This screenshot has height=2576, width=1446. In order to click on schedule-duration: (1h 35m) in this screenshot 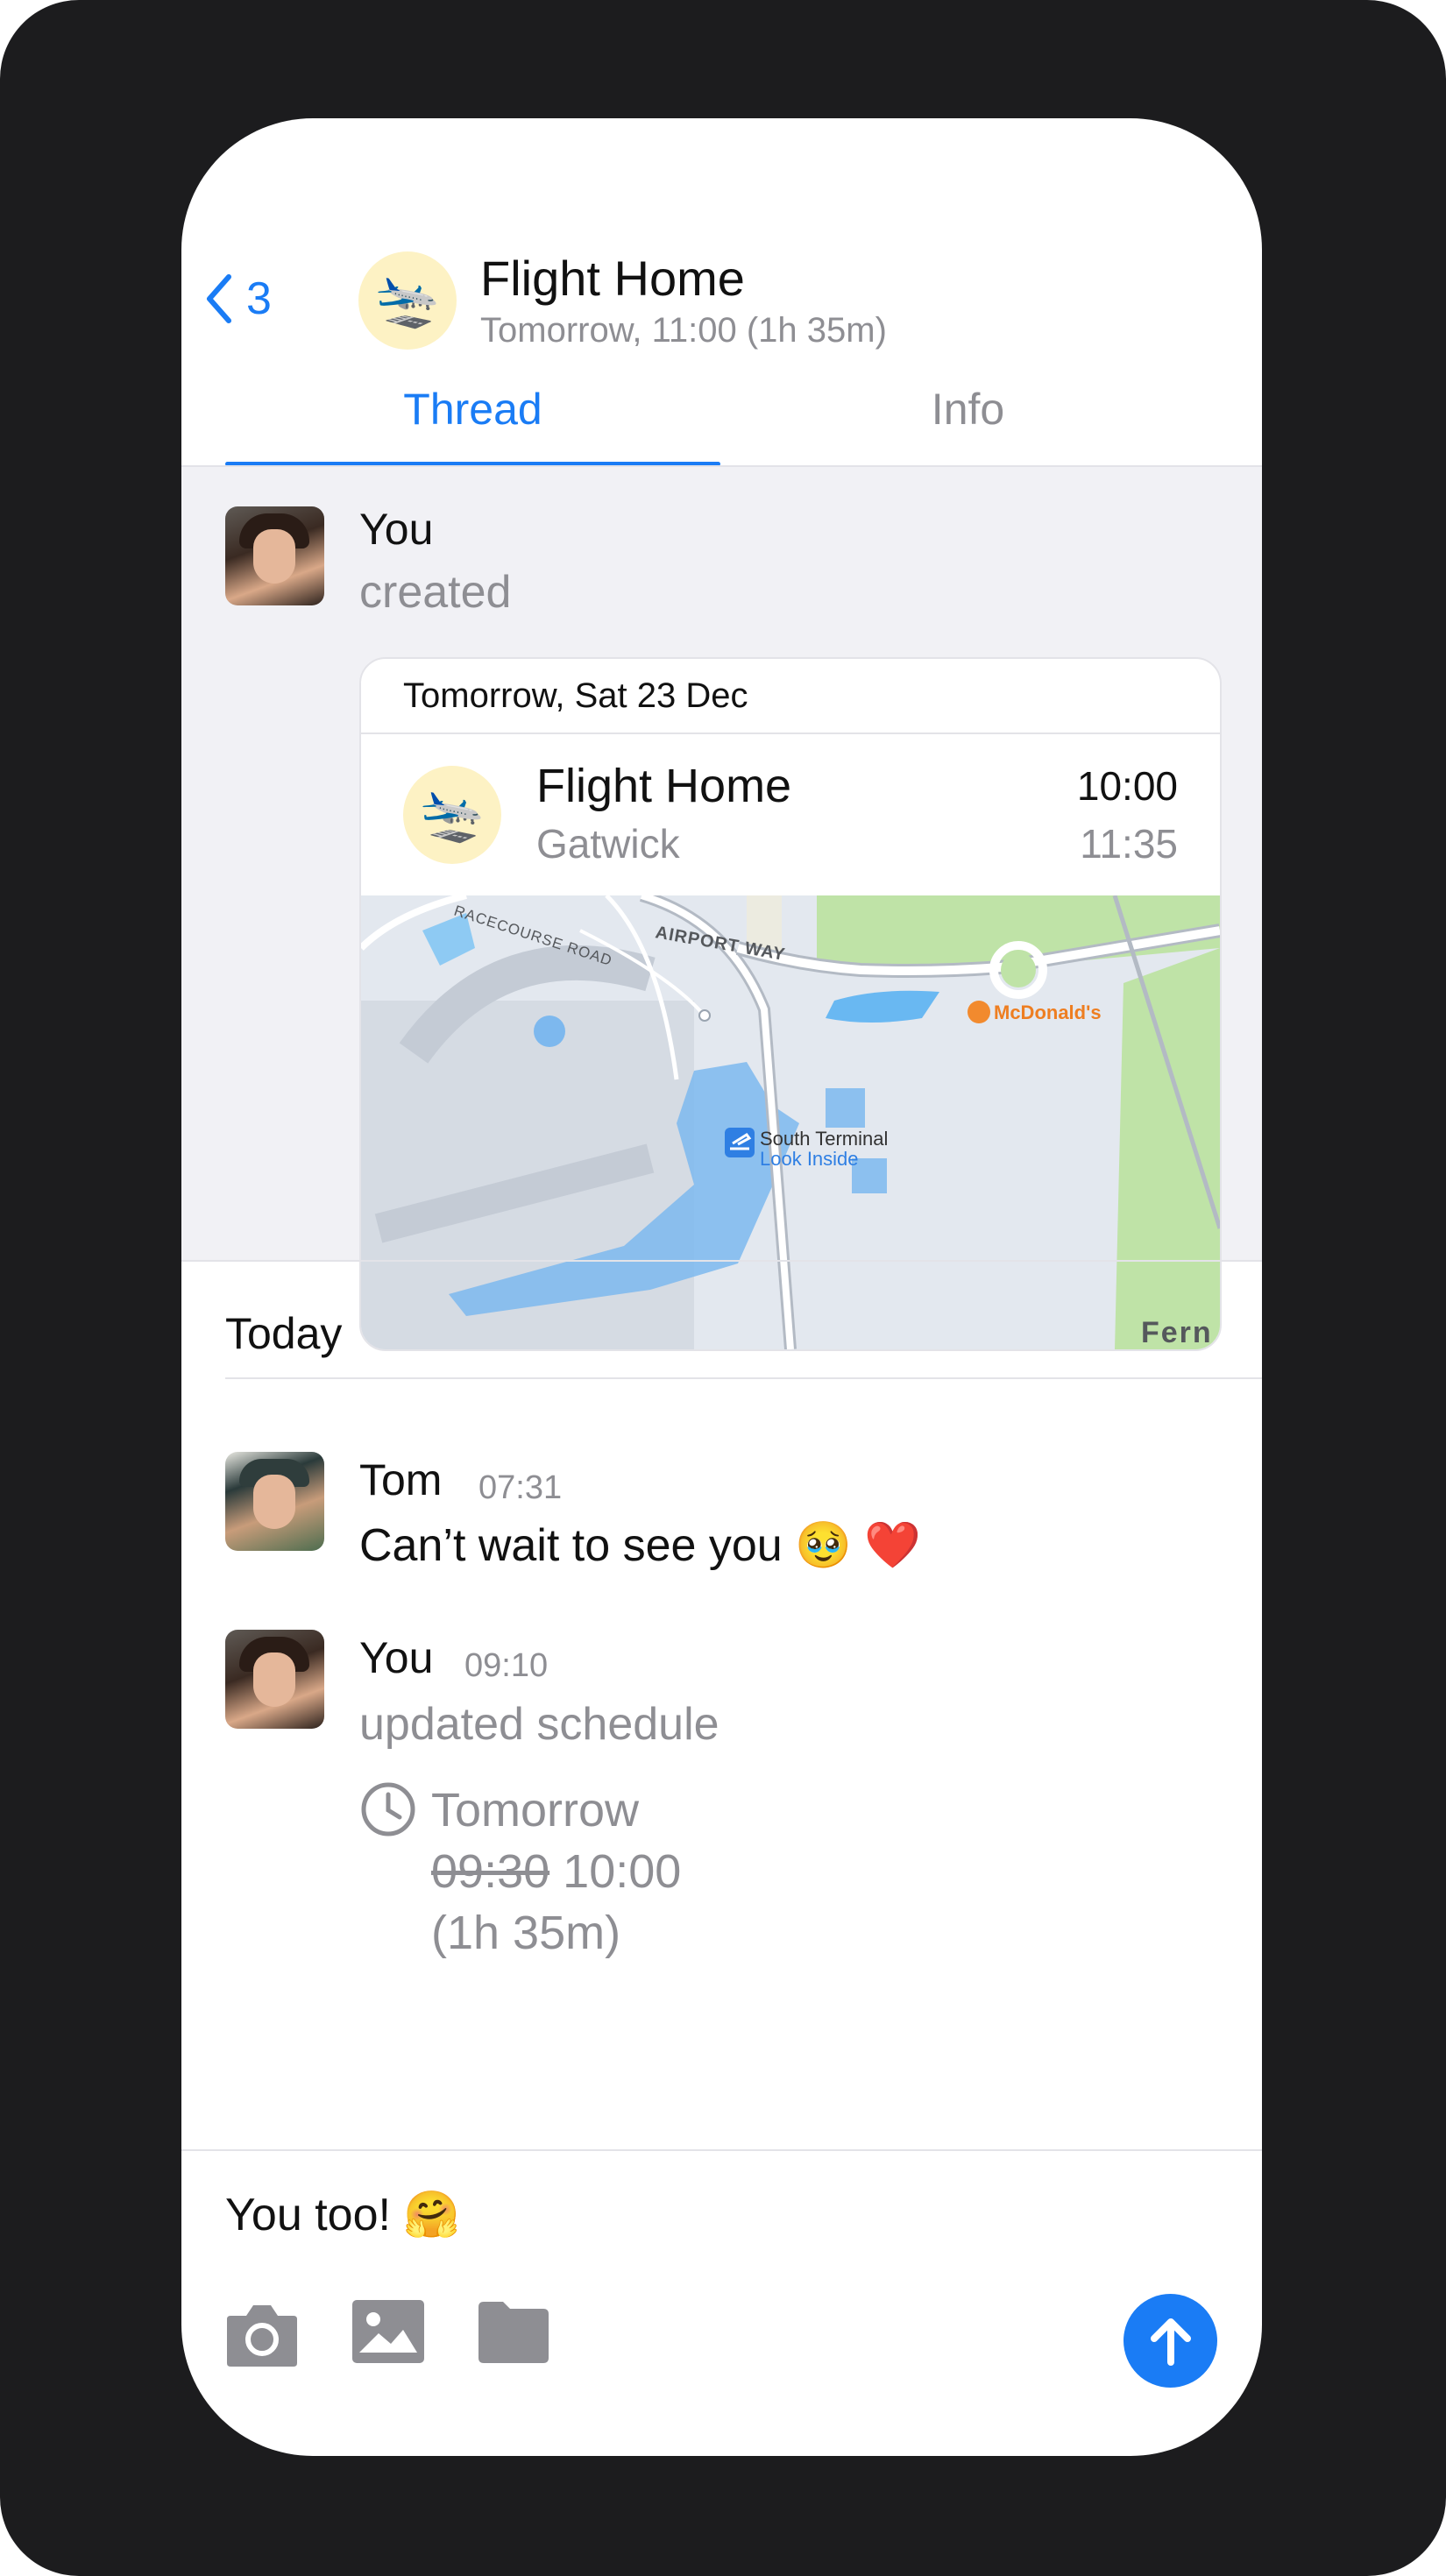, I will do `click(526, 1933)`.